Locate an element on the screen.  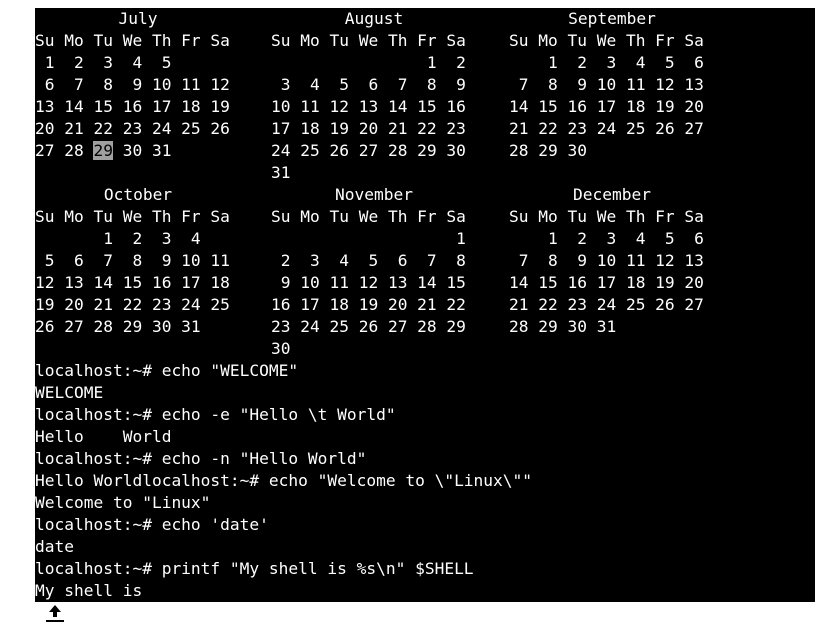
week-row: 19 20 21 22 23 24 25 is located at coordinates (132, 304).